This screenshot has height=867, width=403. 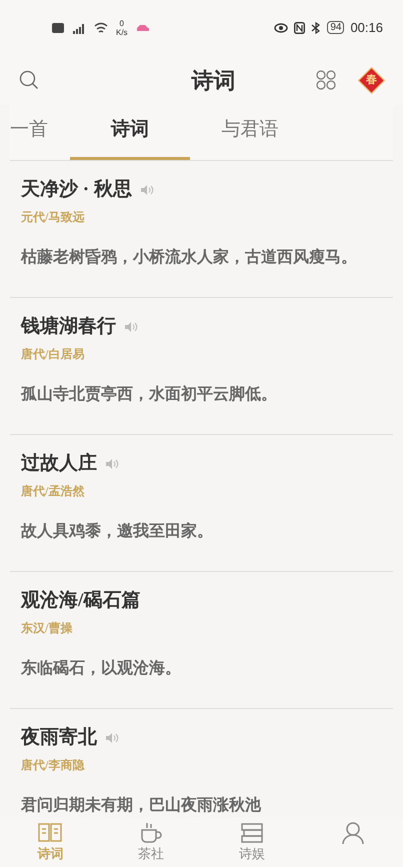 I want to click on poem-verse: 君问归期未有期，巴山夜雨涨秋池, so click(x=141, y=805).